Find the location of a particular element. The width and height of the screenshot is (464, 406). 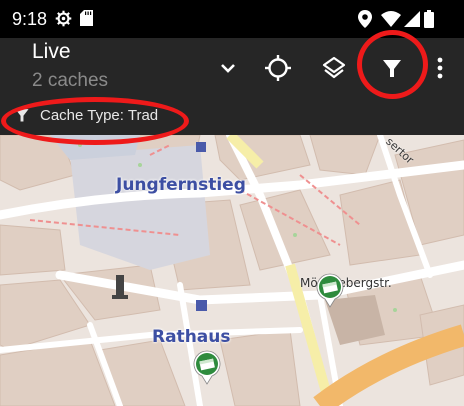

layers-icon is located at coordinates (334, 67).